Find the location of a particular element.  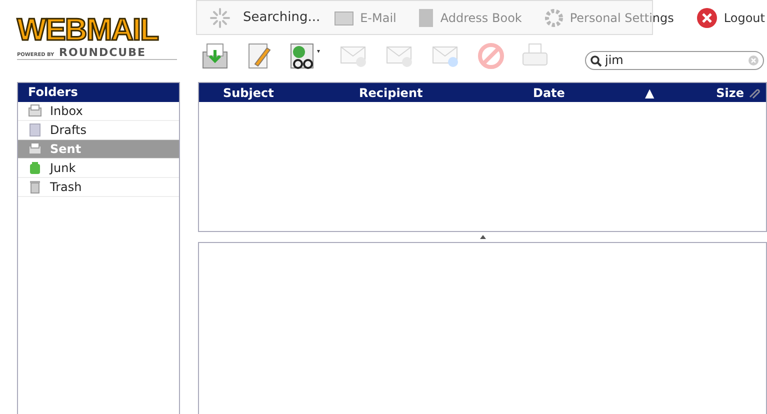

search-icon is located at coordinates (596, 60).